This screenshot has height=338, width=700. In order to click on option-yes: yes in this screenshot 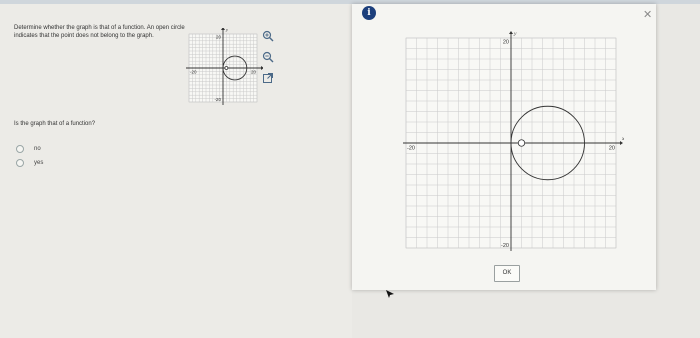, I will do `click(29, 163)`.